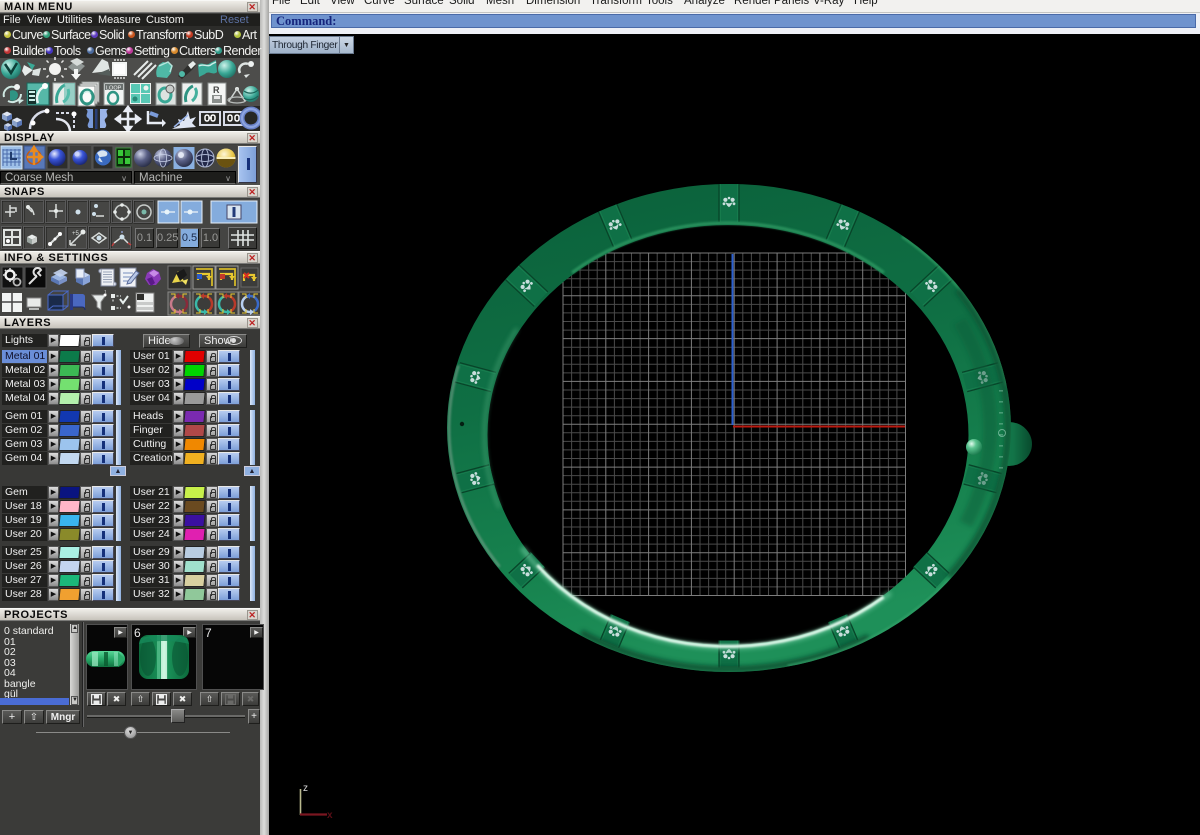 Image resolution: width=1200 pixels, height=835 pixels. What do you see at coordinates (330, 815) in the screenshot?
I see `svg-text: x` at bounding box center [330, 815].